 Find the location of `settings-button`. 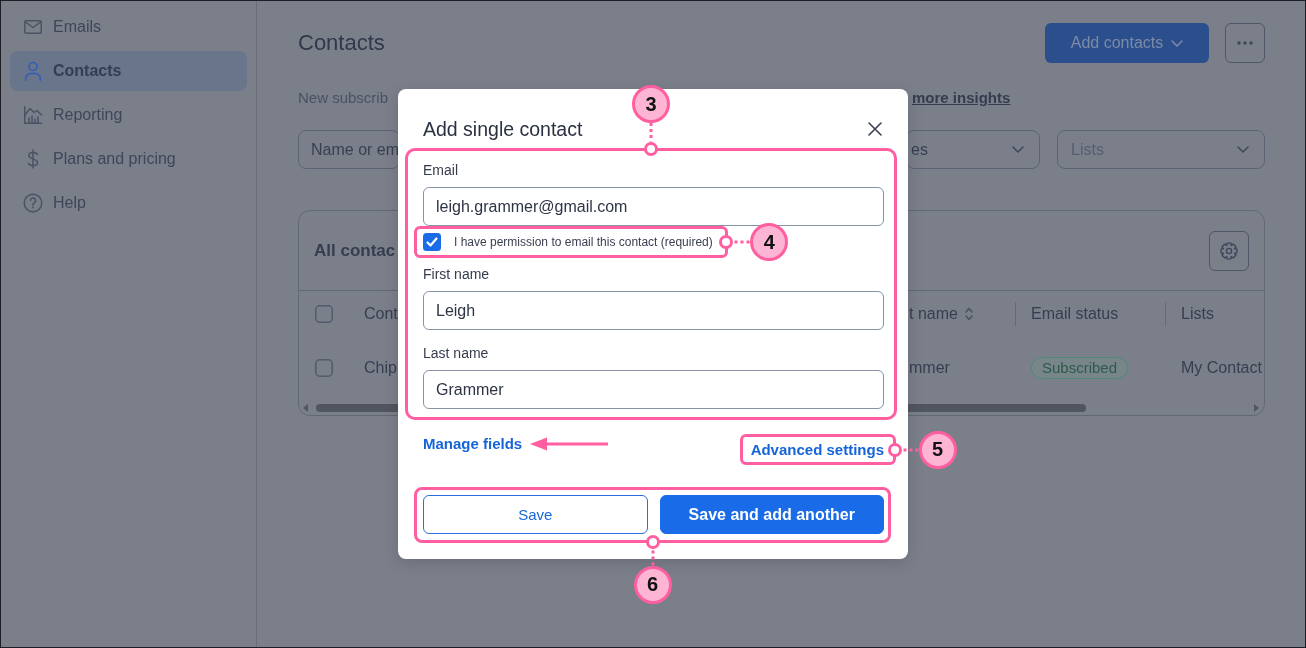

settings-button is located at coordinates (1229, 250).